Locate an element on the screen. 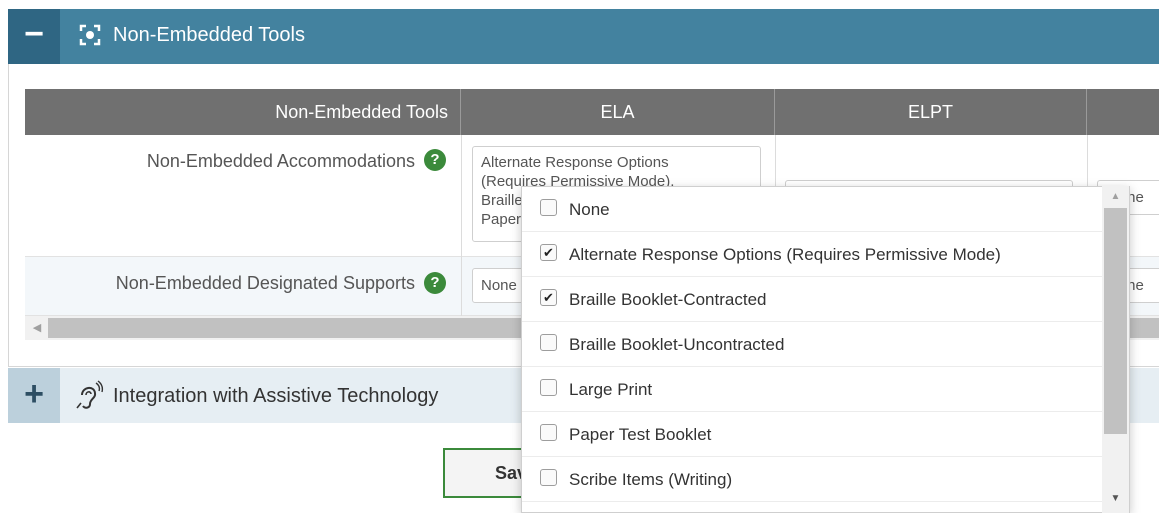 The image size is (1159, 513). column-divider is located at coordinates (461, 225).